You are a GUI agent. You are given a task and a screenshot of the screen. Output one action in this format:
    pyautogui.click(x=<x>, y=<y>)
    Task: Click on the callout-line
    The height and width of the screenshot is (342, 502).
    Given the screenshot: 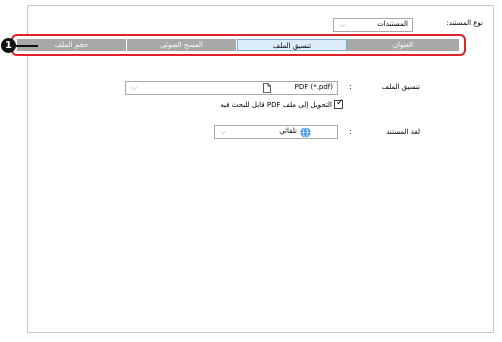 What is the action you would take?
    pyautogui.click(x=27, y=46)
    